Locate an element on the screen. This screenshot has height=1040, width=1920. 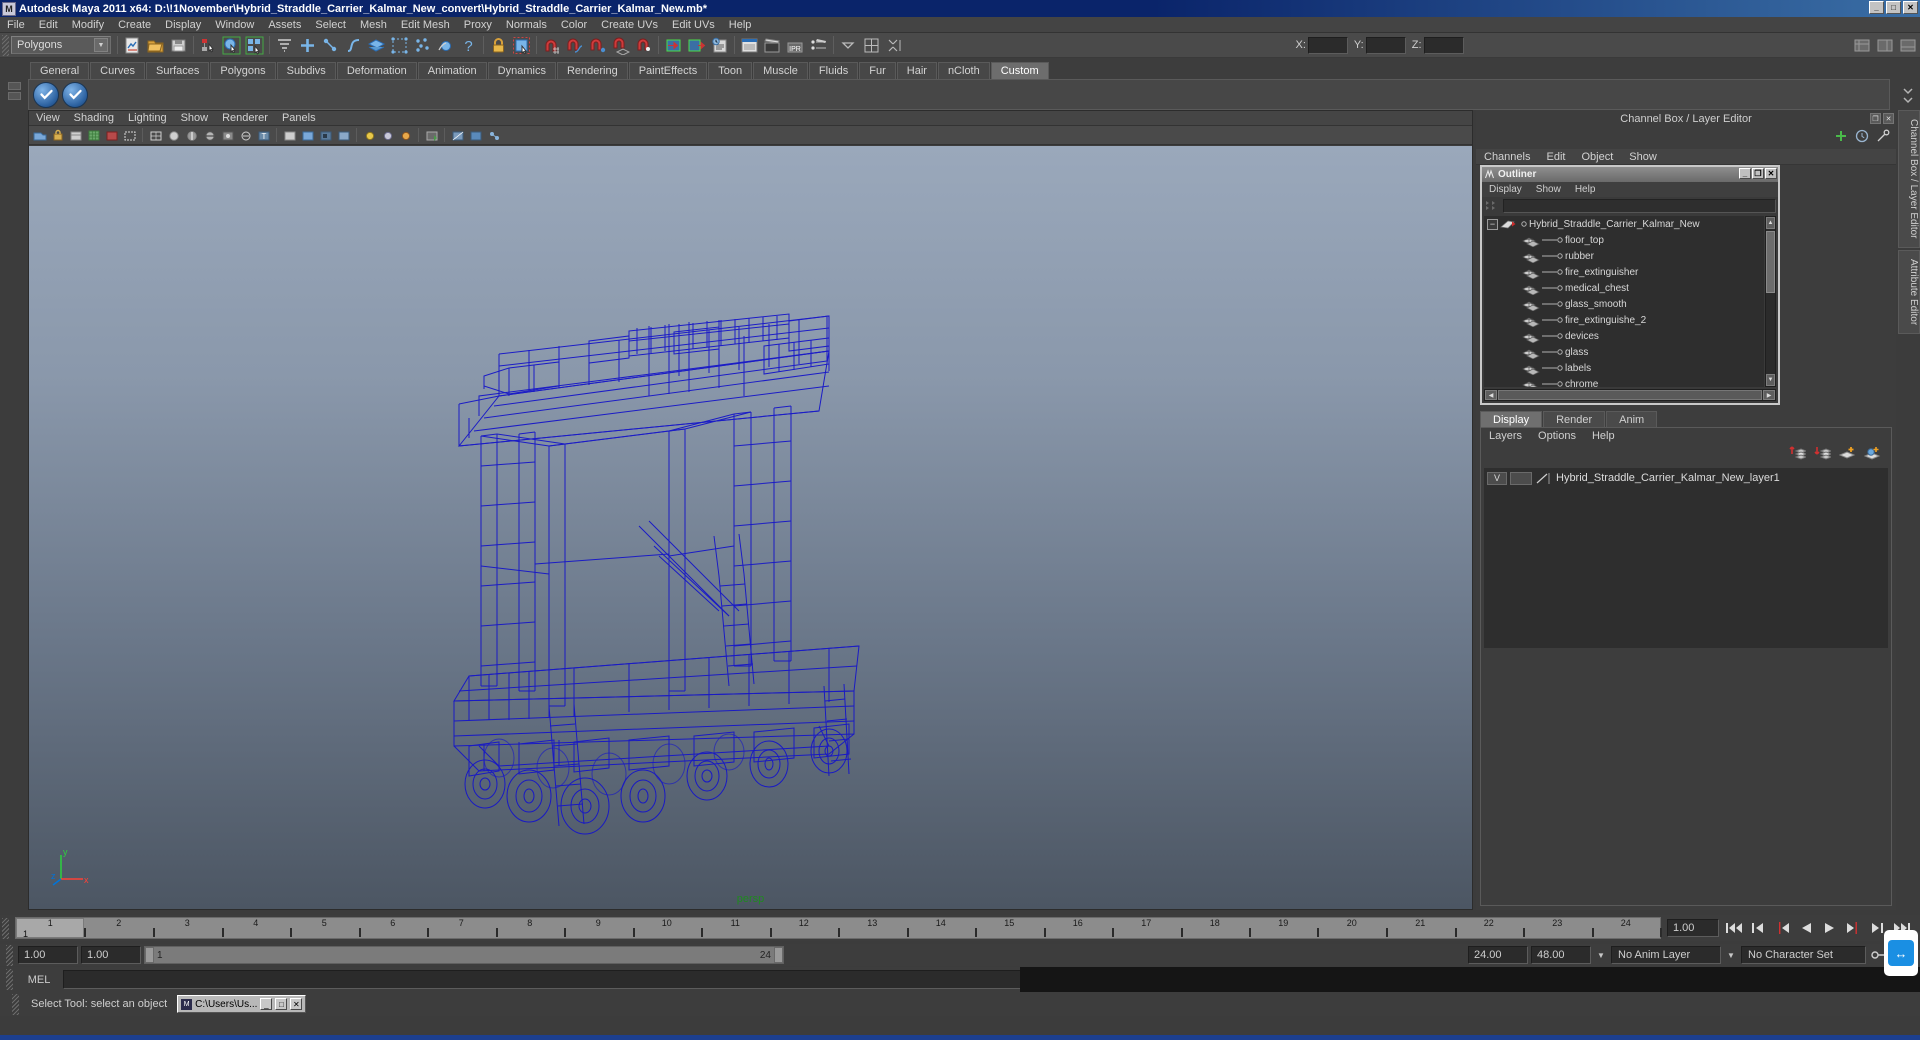
step-forward-frame-button is located at coordinates (1854, 928).